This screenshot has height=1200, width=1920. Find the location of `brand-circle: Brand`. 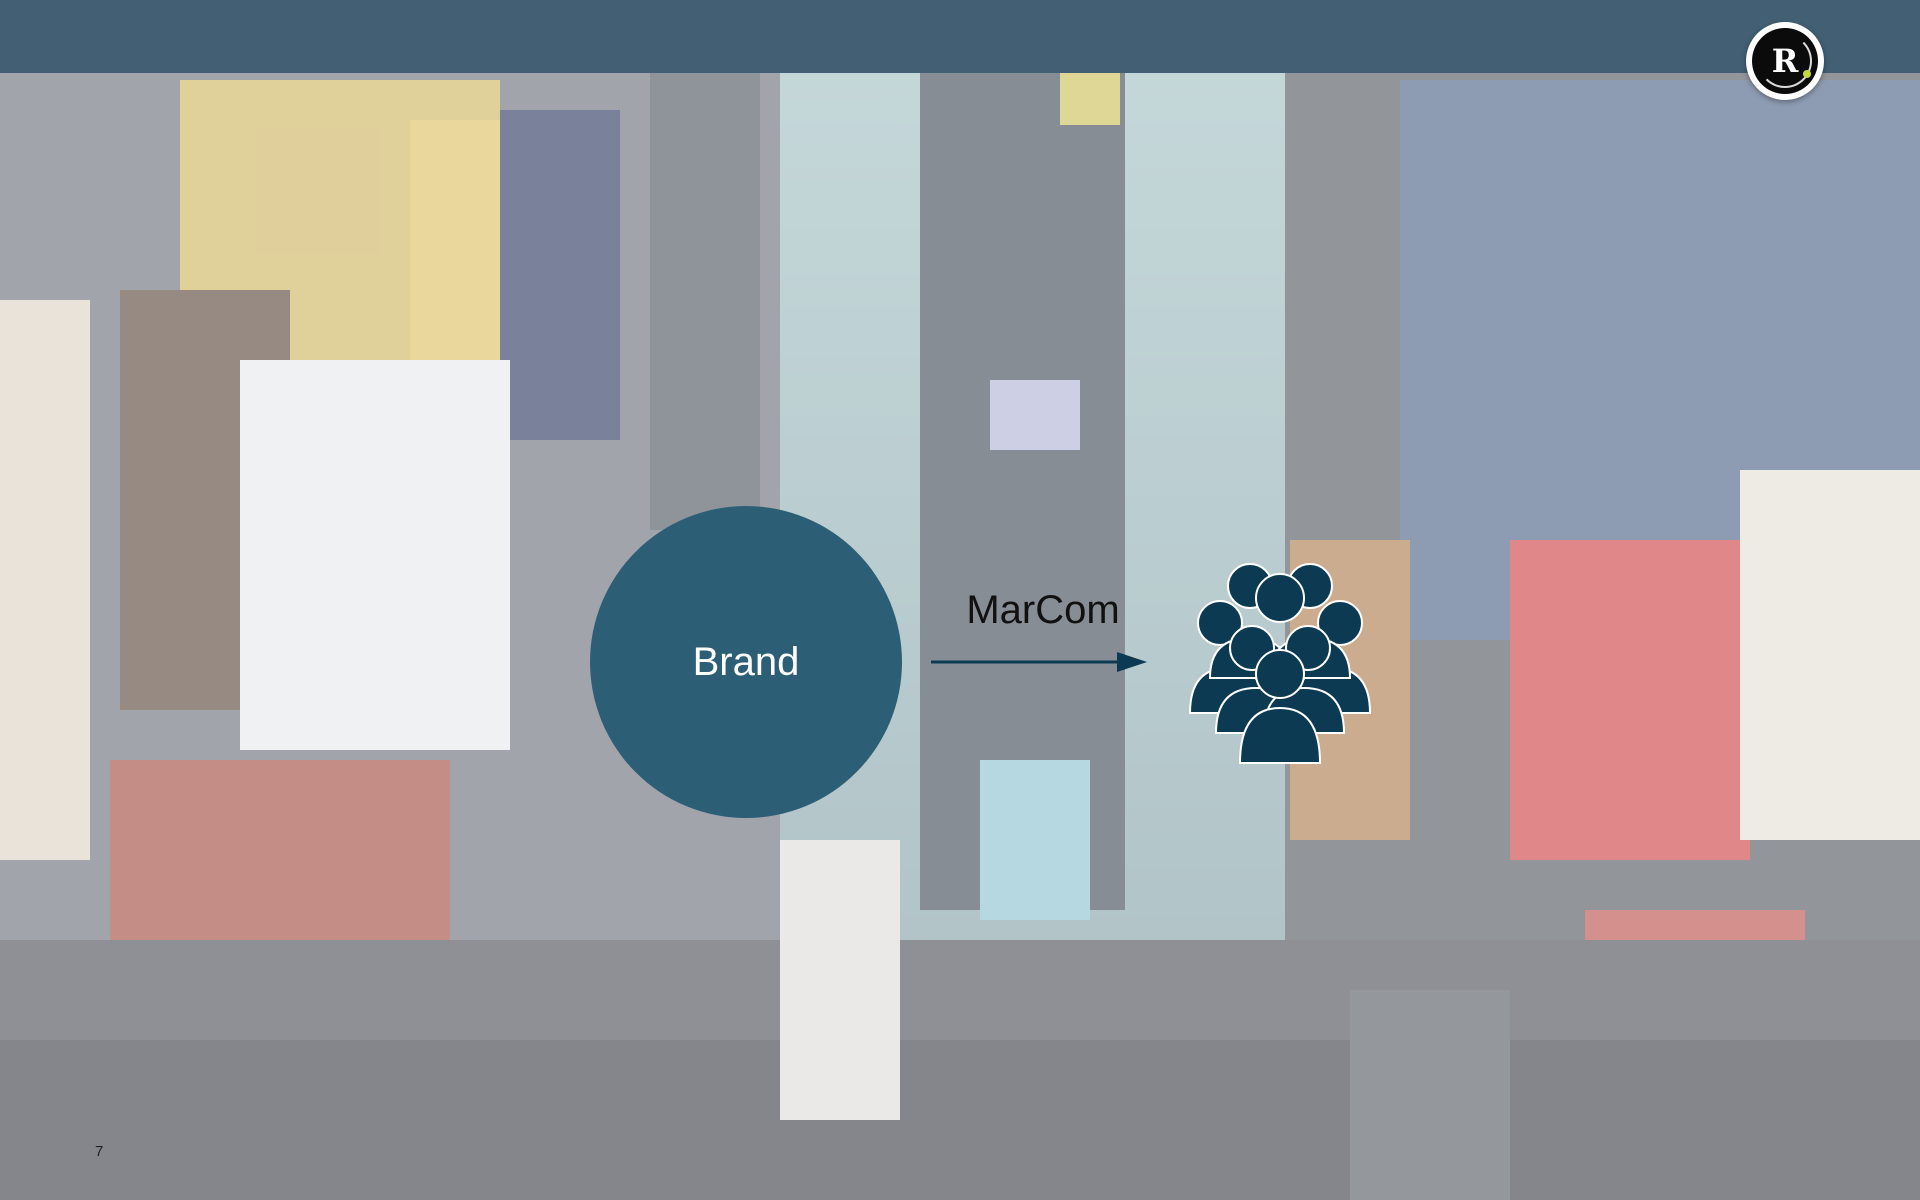

brand-circle: Brand is located at coordinates (746, 662).